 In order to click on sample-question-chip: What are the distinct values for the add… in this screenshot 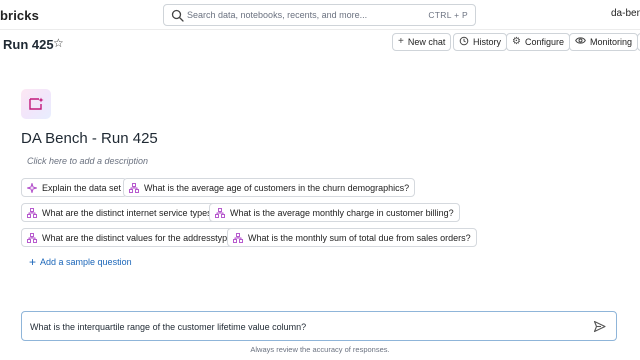, I will do `click(132, 237)`.